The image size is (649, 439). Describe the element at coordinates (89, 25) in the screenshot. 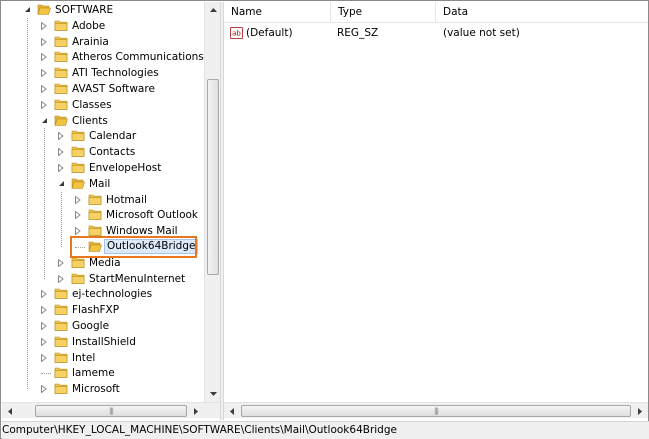

I see `tree-item-label: Adobe` at that location.